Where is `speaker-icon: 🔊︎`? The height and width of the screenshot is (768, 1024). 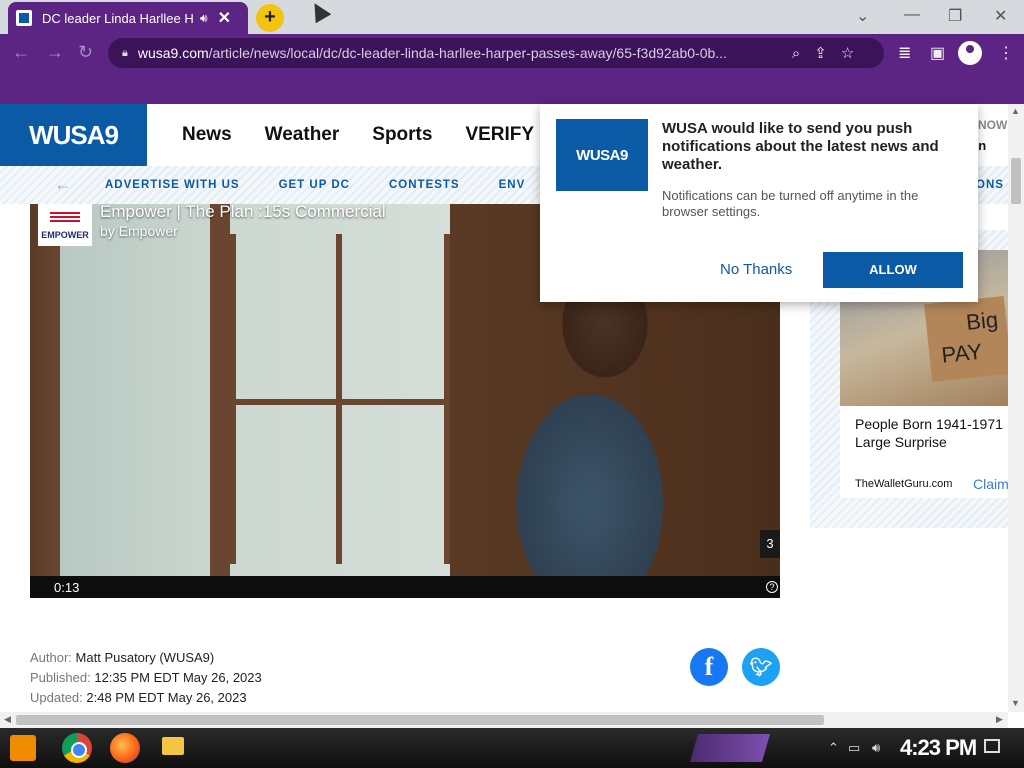 speaker-icon: 🔊︎ is located at coordinates (204, 18).